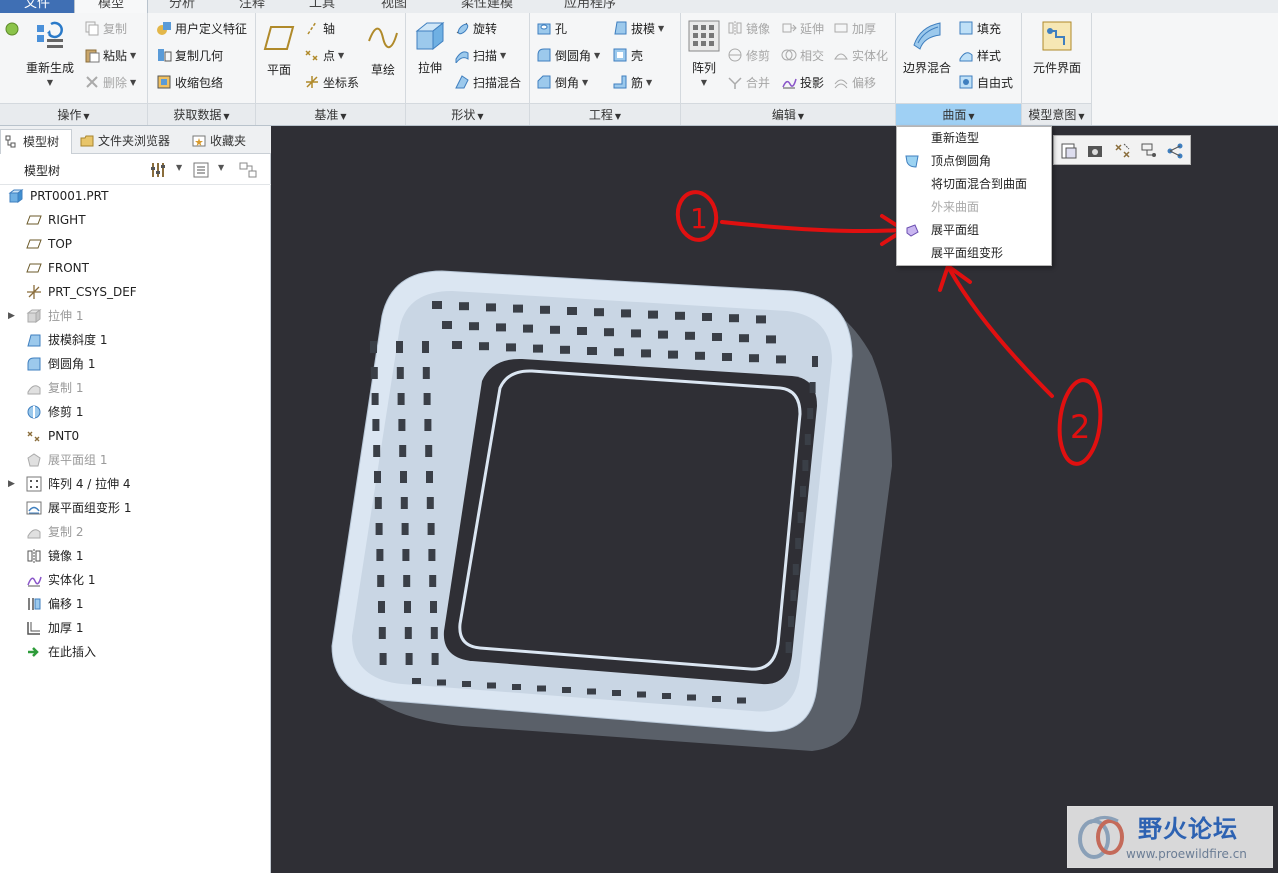 The height and width of the screenshot is (873, 1278). What do you see at coordinates (182, 6) in the screenshot?
I see `tab-analysis: 分析` at bounding box center [182, 6].